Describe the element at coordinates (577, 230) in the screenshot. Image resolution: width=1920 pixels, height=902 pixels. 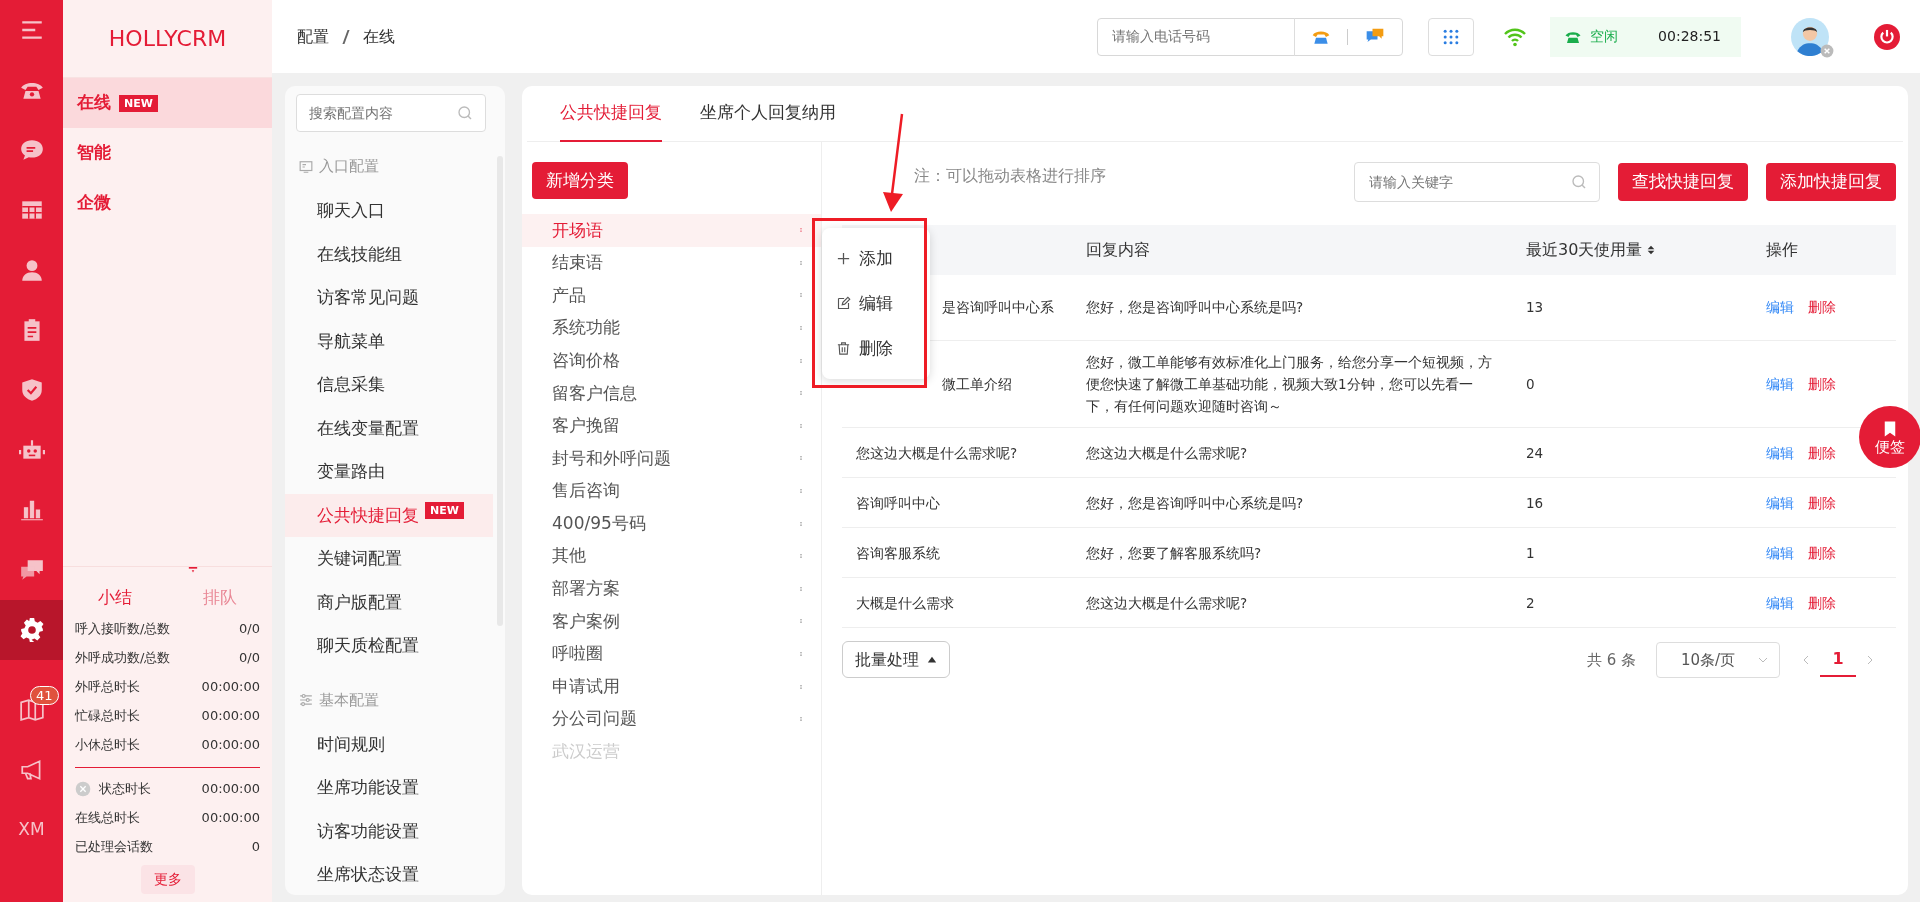
I see `category-item: 开场语` at that location.